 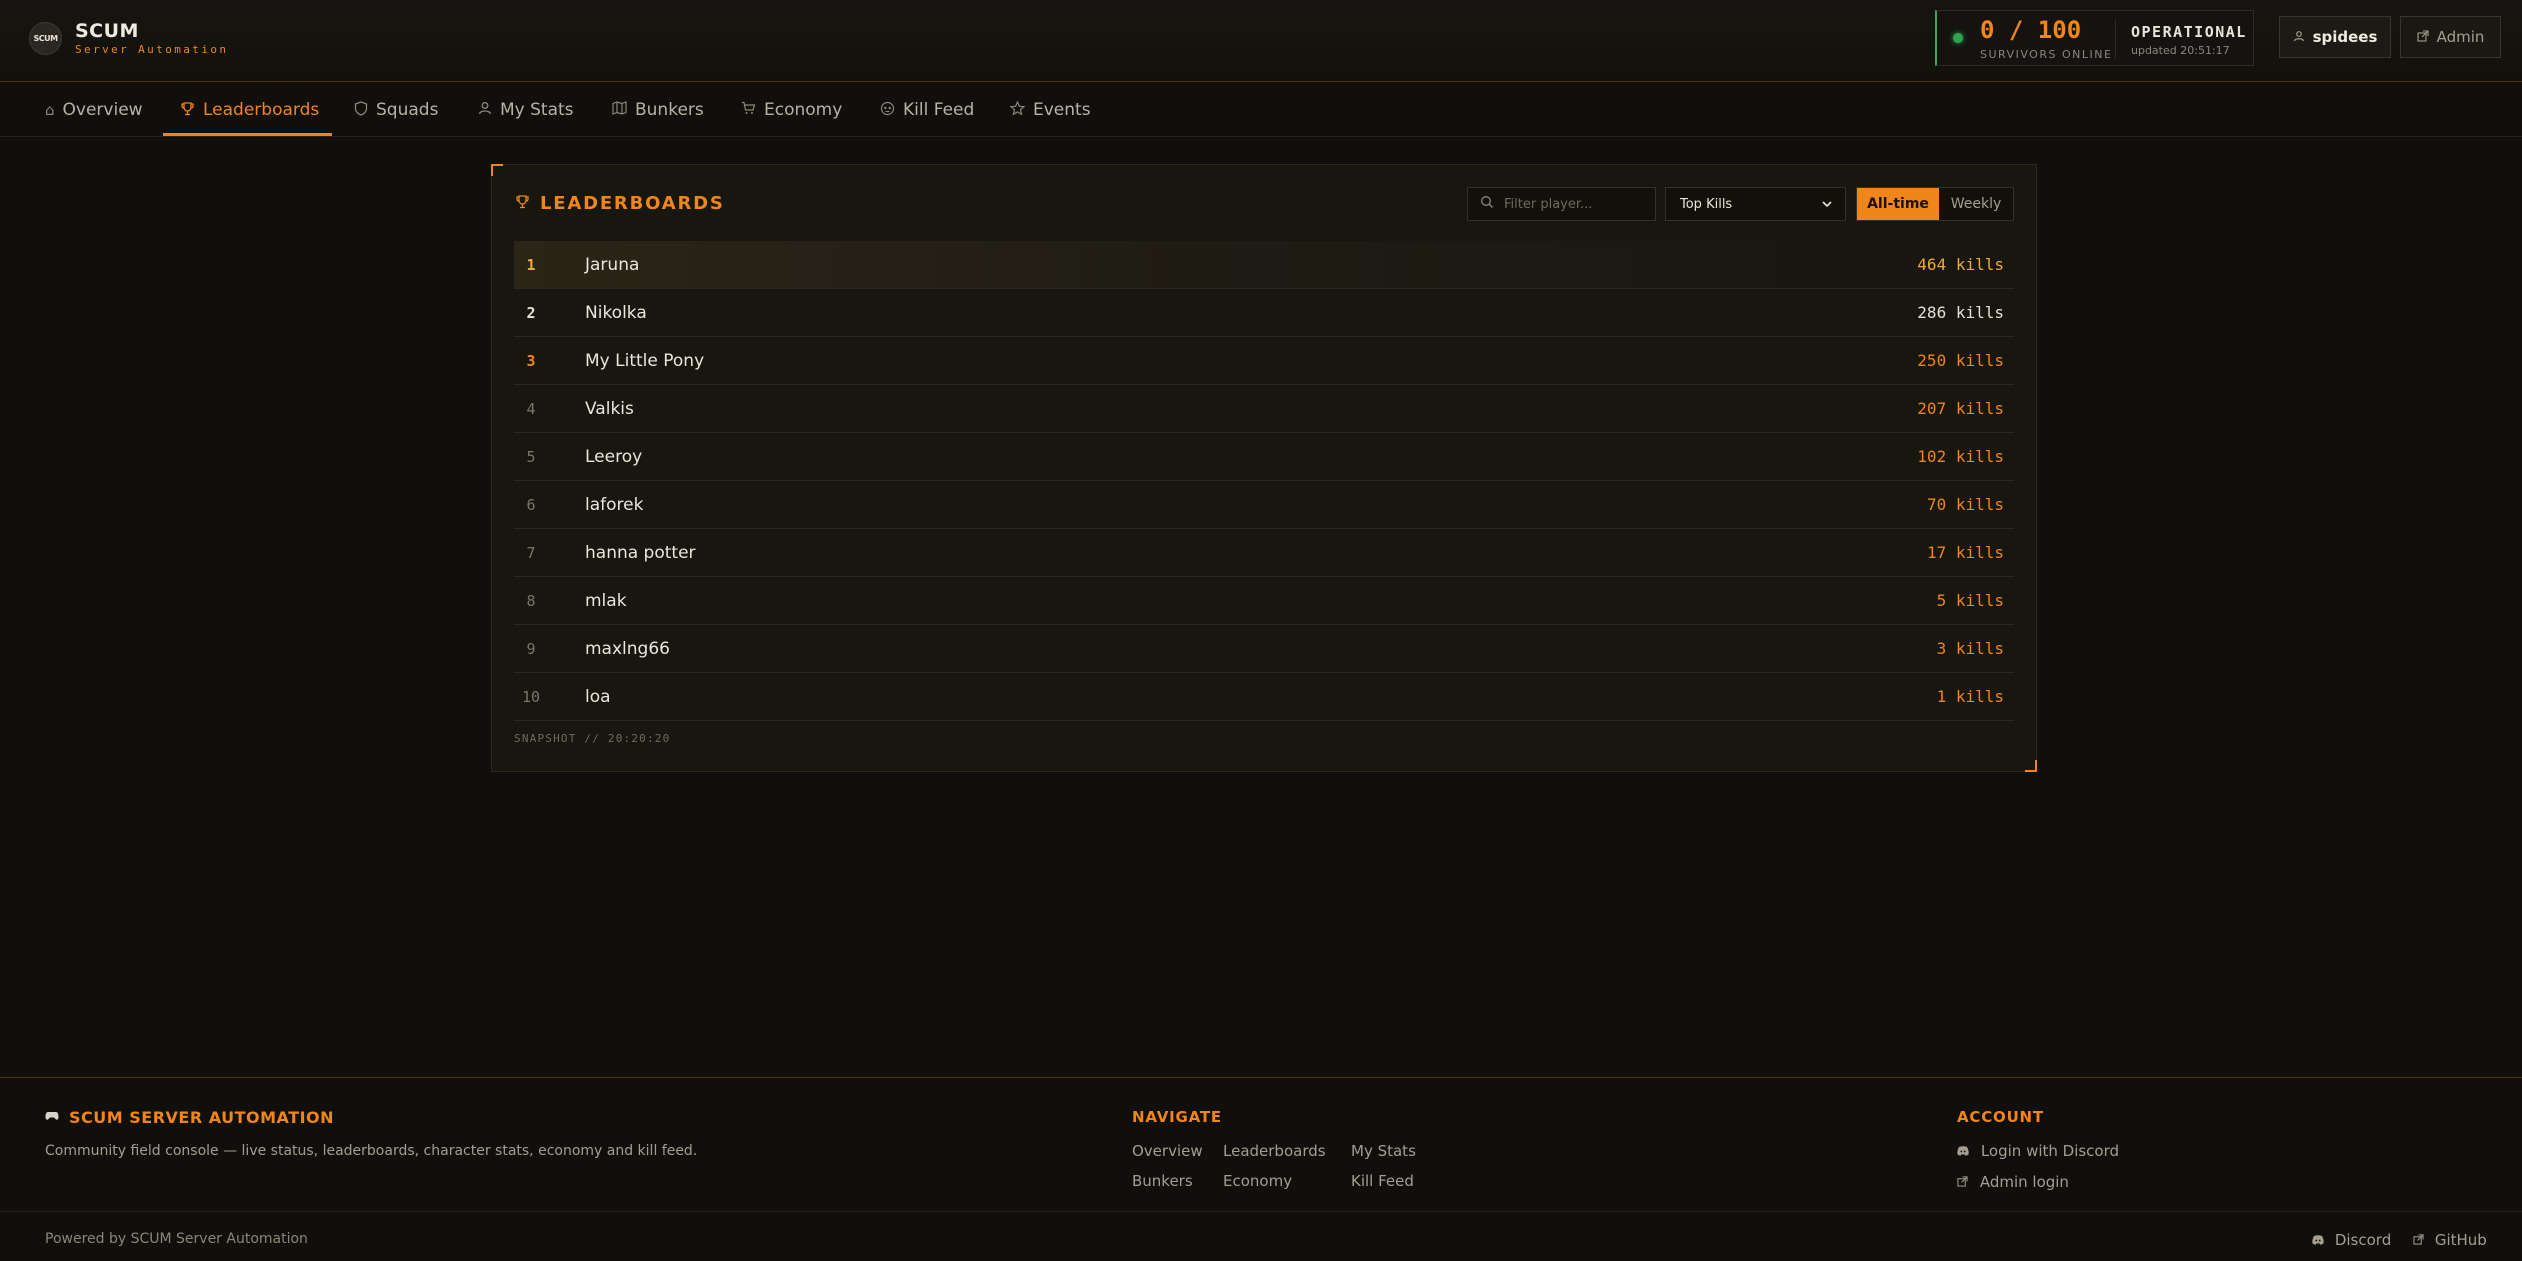 I want to click on footer-login-discord: Login with Discord, so click(x=2038, y=1151).